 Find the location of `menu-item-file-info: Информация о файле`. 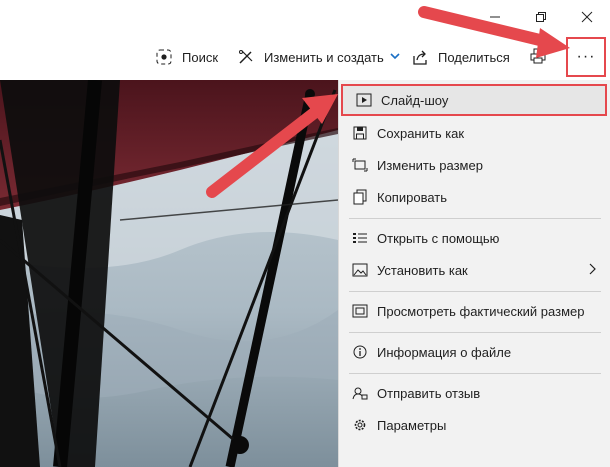

menu-item-file-info: Информация о файле is located at coordinates (474, 352).